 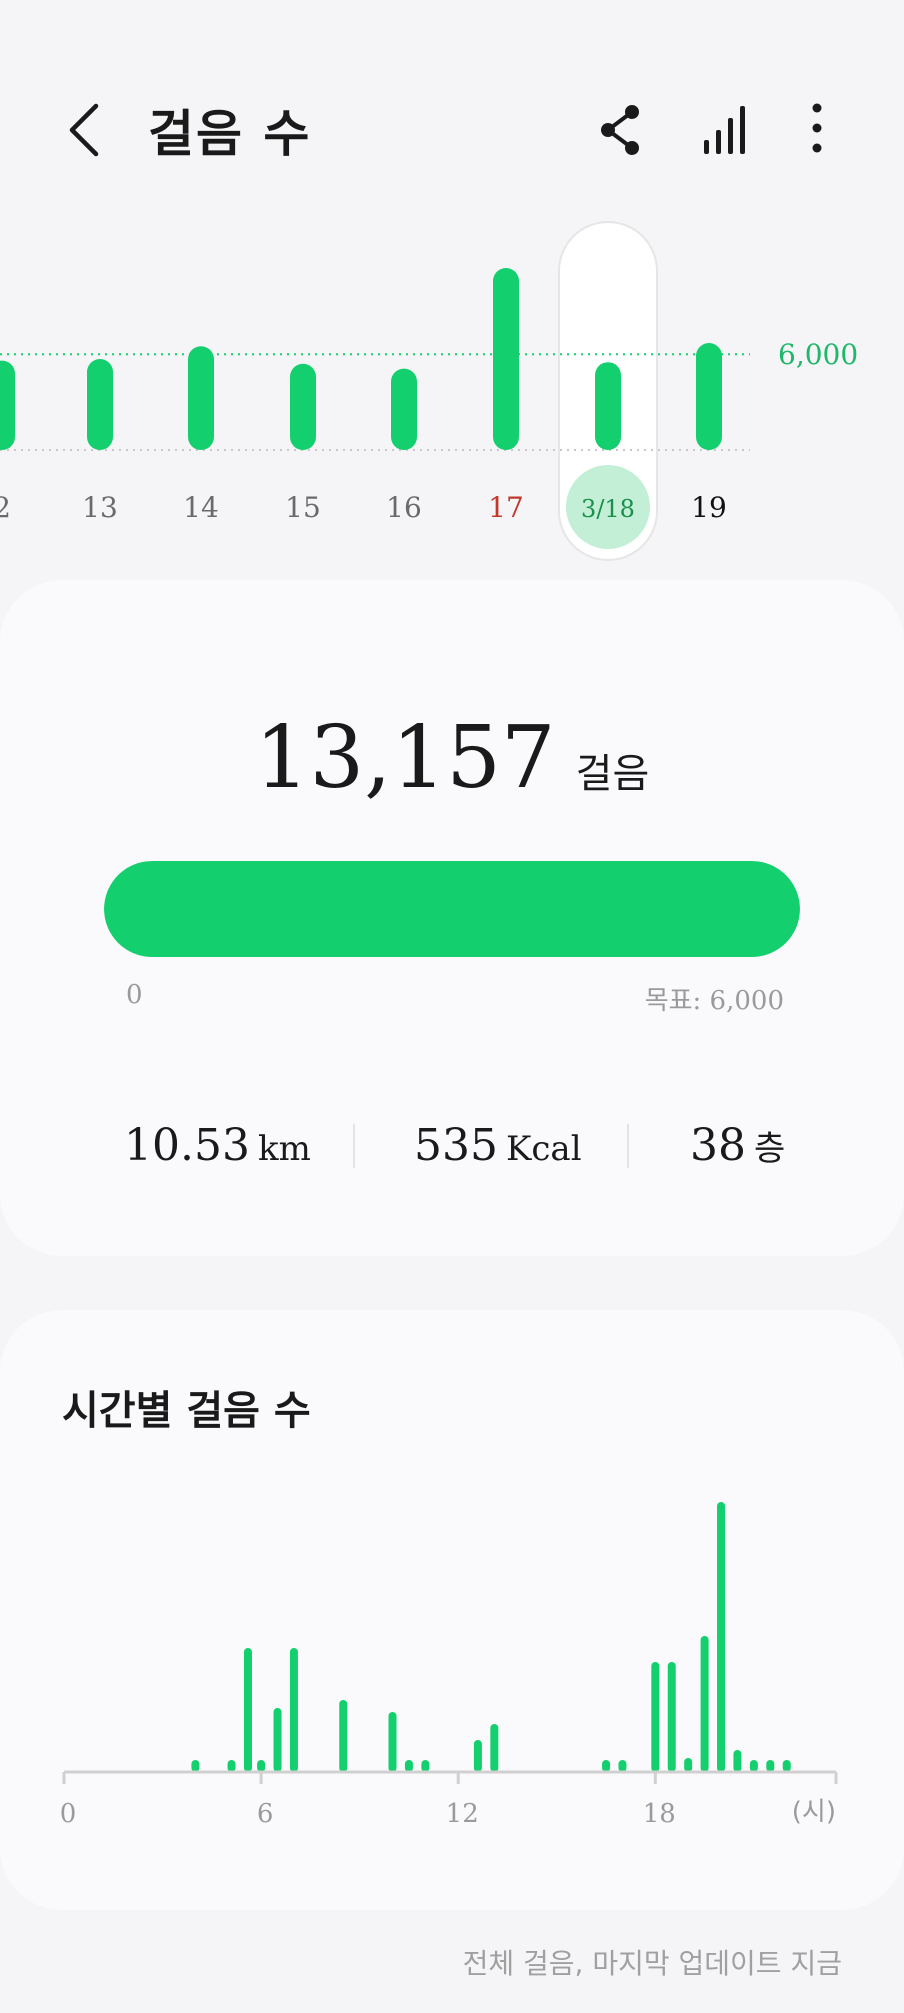 I want to click on day-label: 2, so click(x=5, y=507).